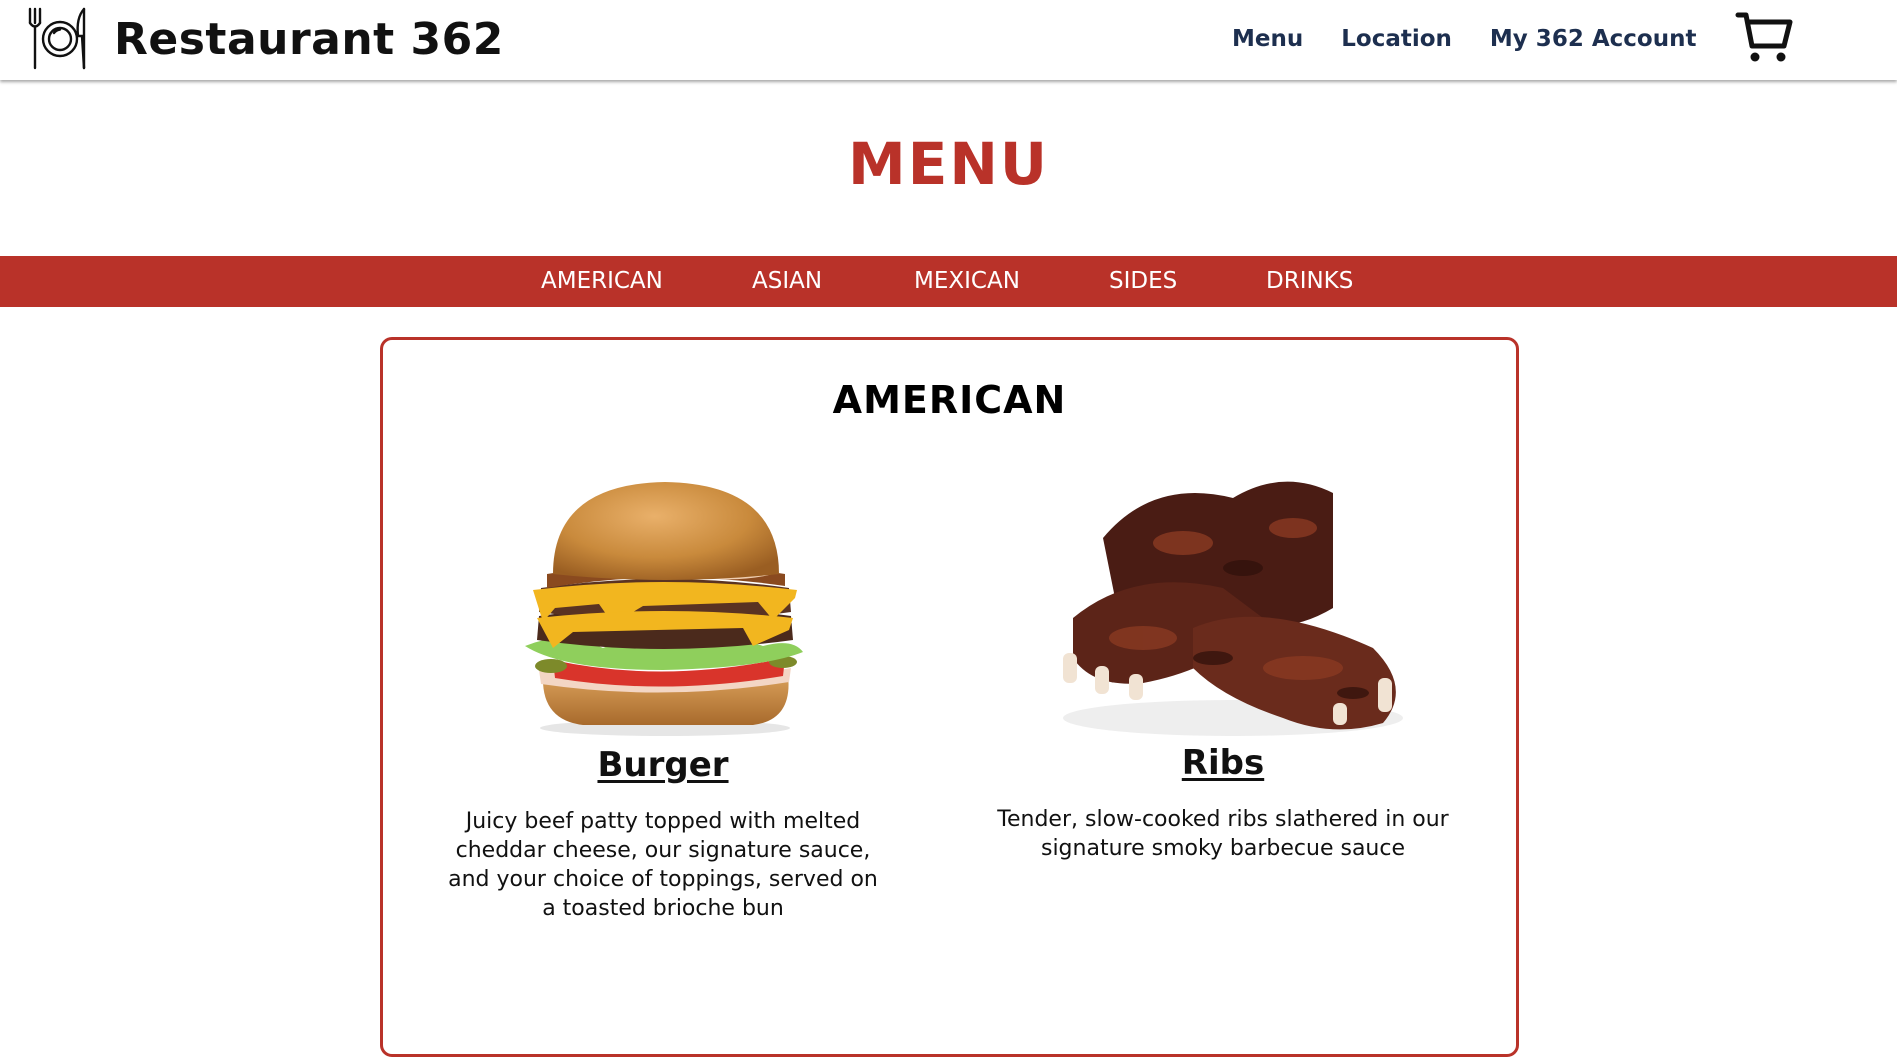 Image resolution: width=1897 pixels, height=1057 pixels. What do you see at coordinates (309, 39) in the screenshot?
I see `brand-name: Restaurant 362` at bounding box center [309, 39].